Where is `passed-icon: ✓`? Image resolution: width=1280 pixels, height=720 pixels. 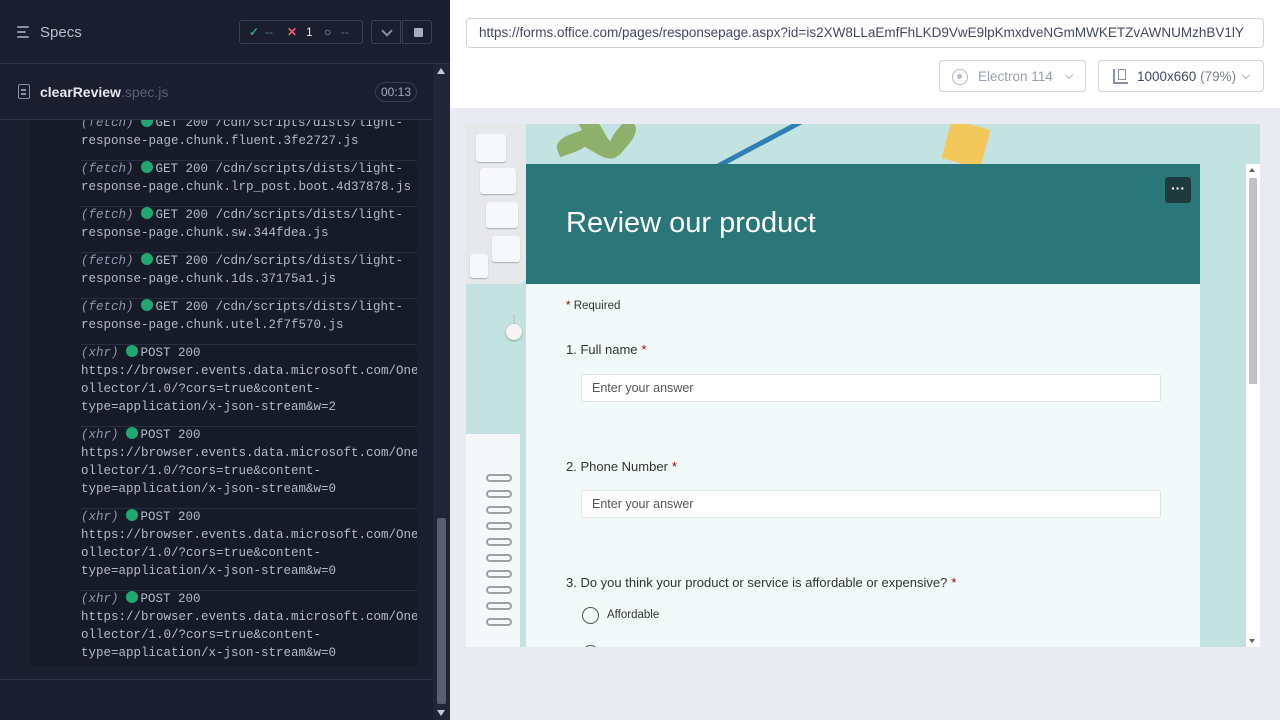 passed-icon: ✓ is located at coordinates (254, 32).